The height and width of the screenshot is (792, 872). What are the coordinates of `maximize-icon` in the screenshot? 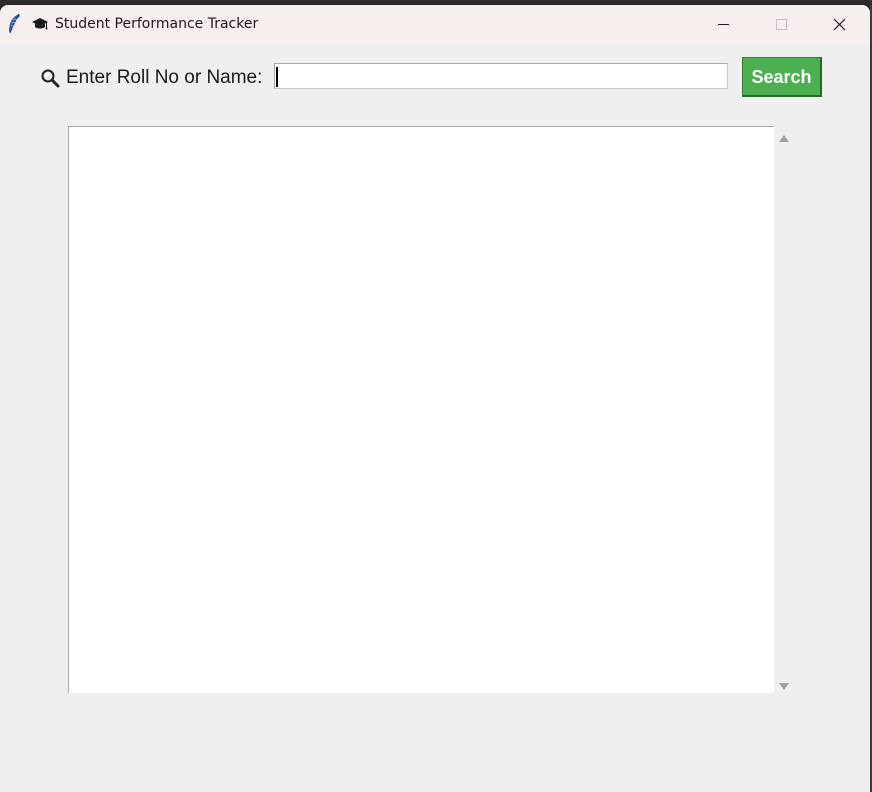 It's located at (781, 24).